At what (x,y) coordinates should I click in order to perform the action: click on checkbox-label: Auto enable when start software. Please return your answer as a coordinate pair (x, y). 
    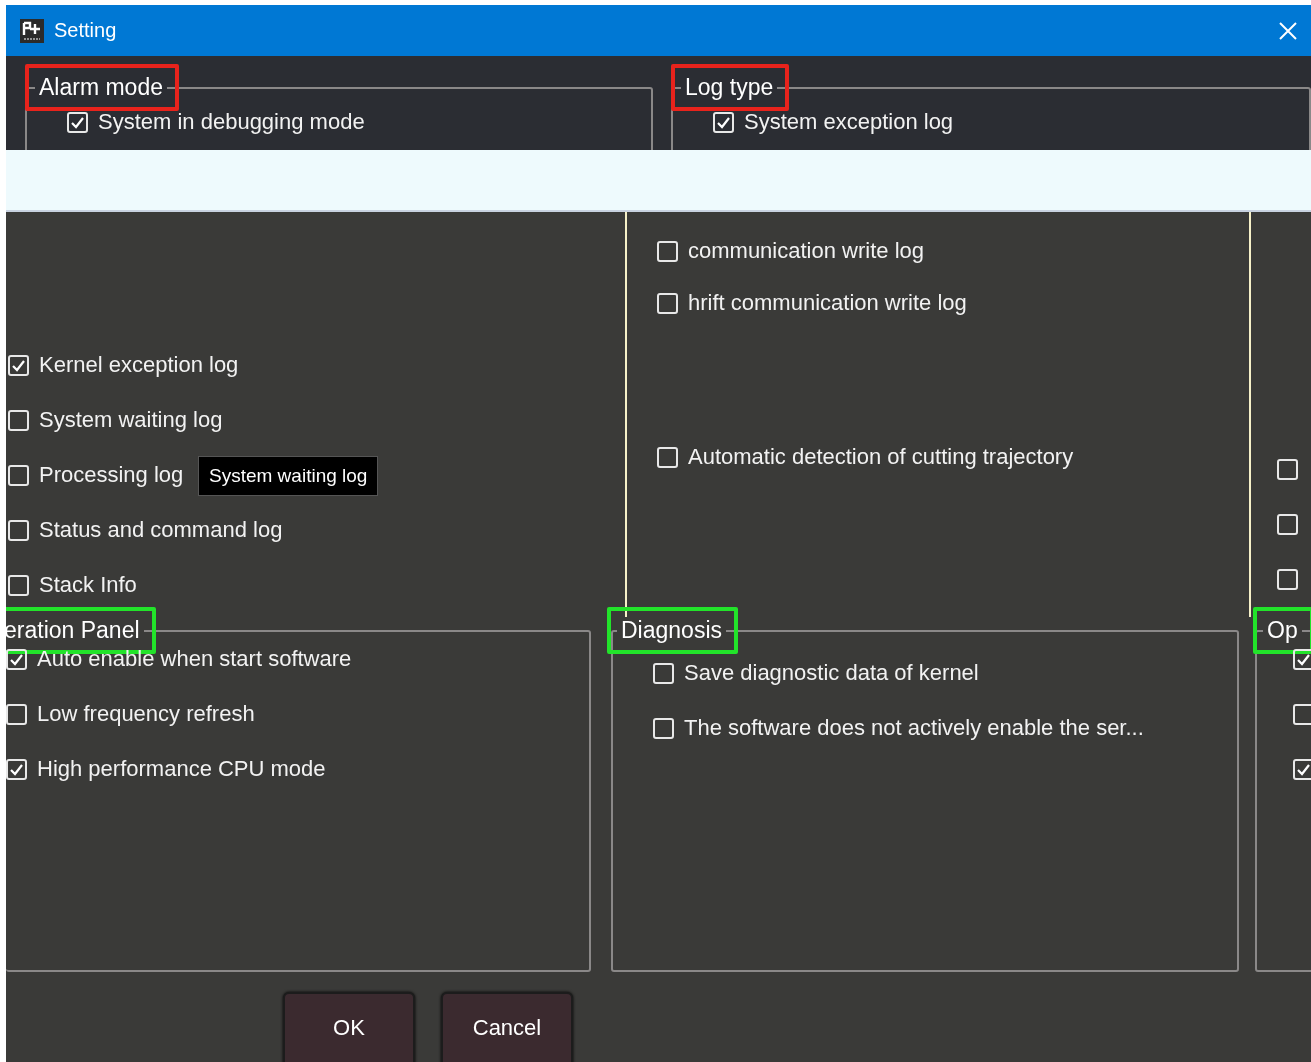
    Looking at the image, I should click on (194, 659).